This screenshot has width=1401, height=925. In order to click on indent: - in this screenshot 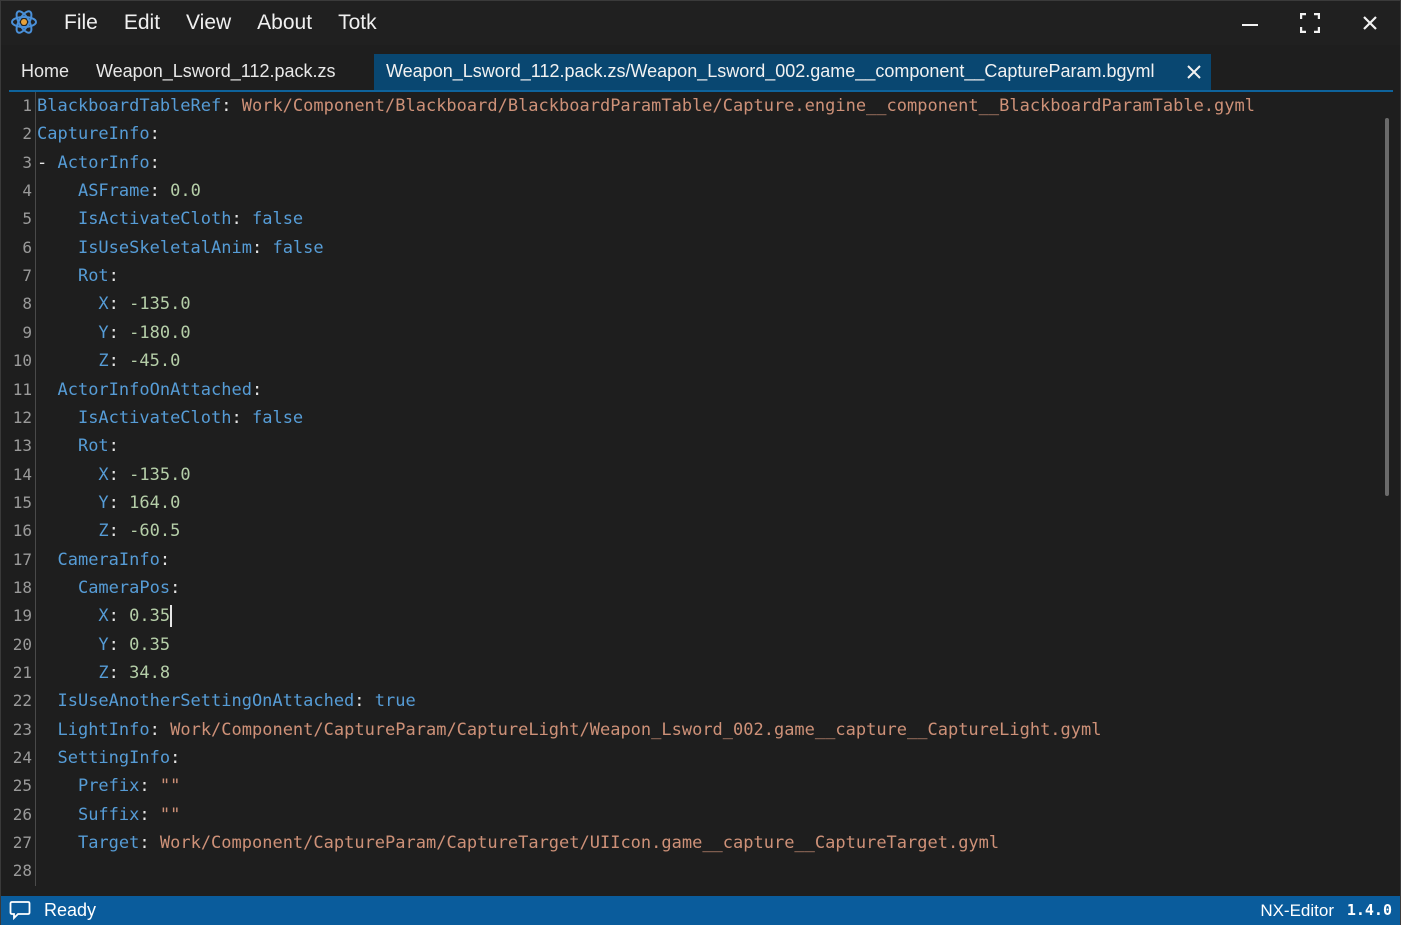, I will do `click(47, 162)`.